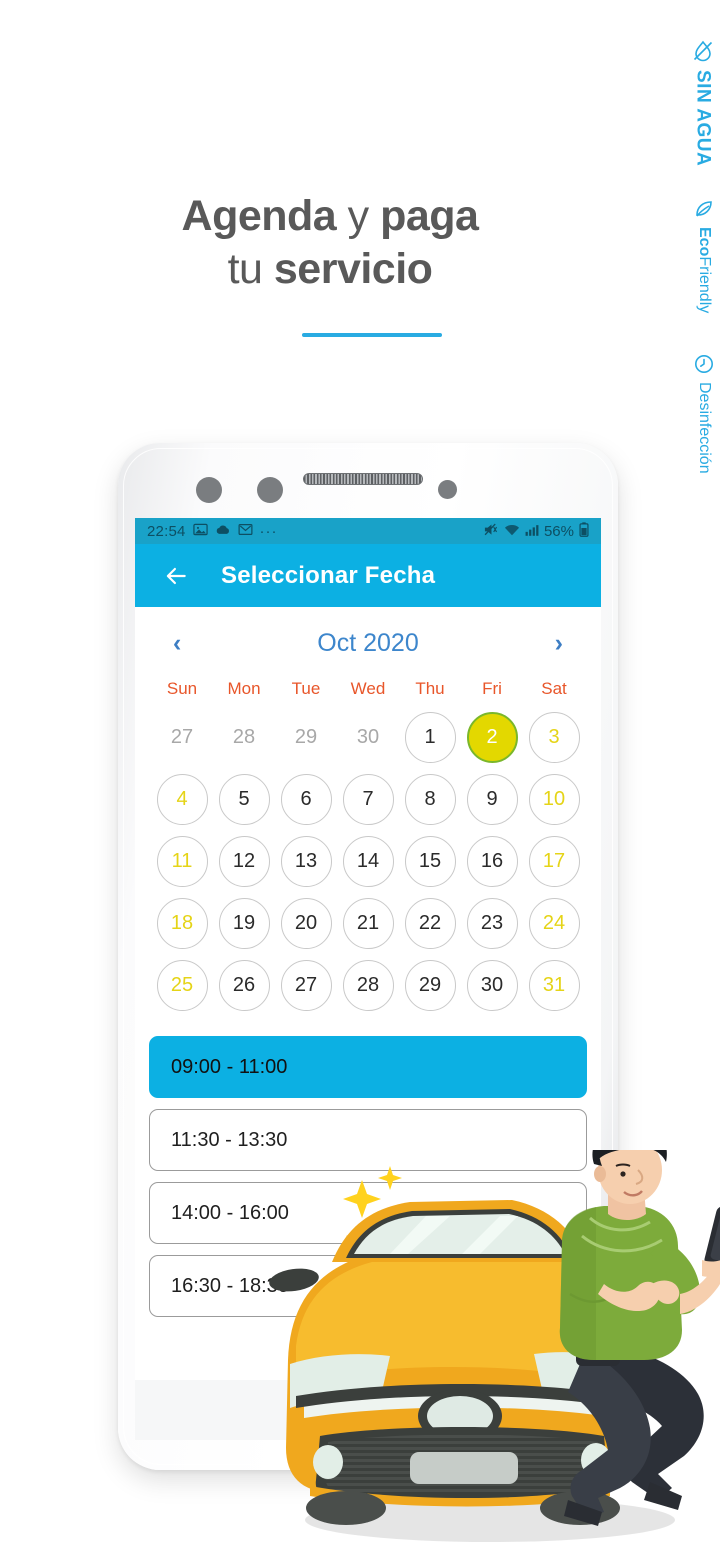 The width and height of the screenshot is (720, 1560). What do you see at coordinates (554, 737) in the screenshot?
I see `calendar-day-3: 3` at bounding box center [554, 737].